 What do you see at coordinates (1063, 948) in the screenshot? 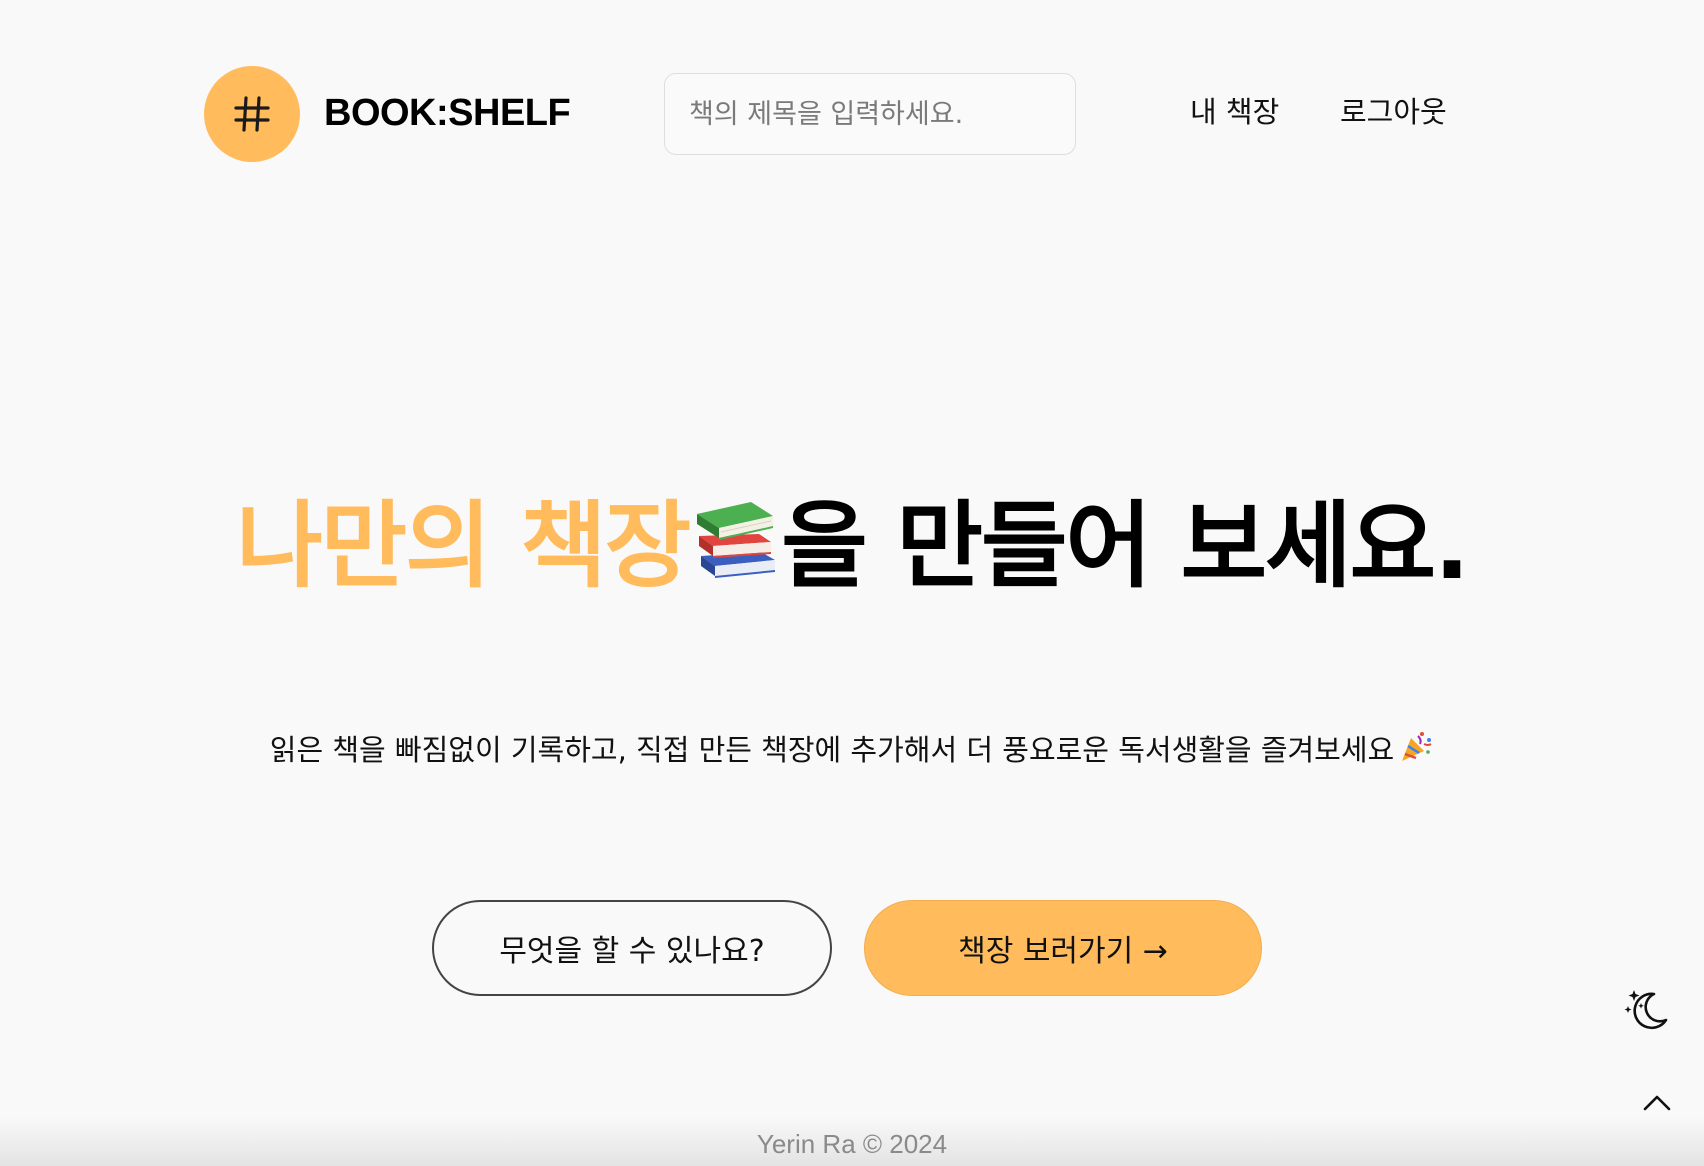
I see `go-to-bookshelf-button: 책장 보러가기 →` at bounding box center [1063, 948].